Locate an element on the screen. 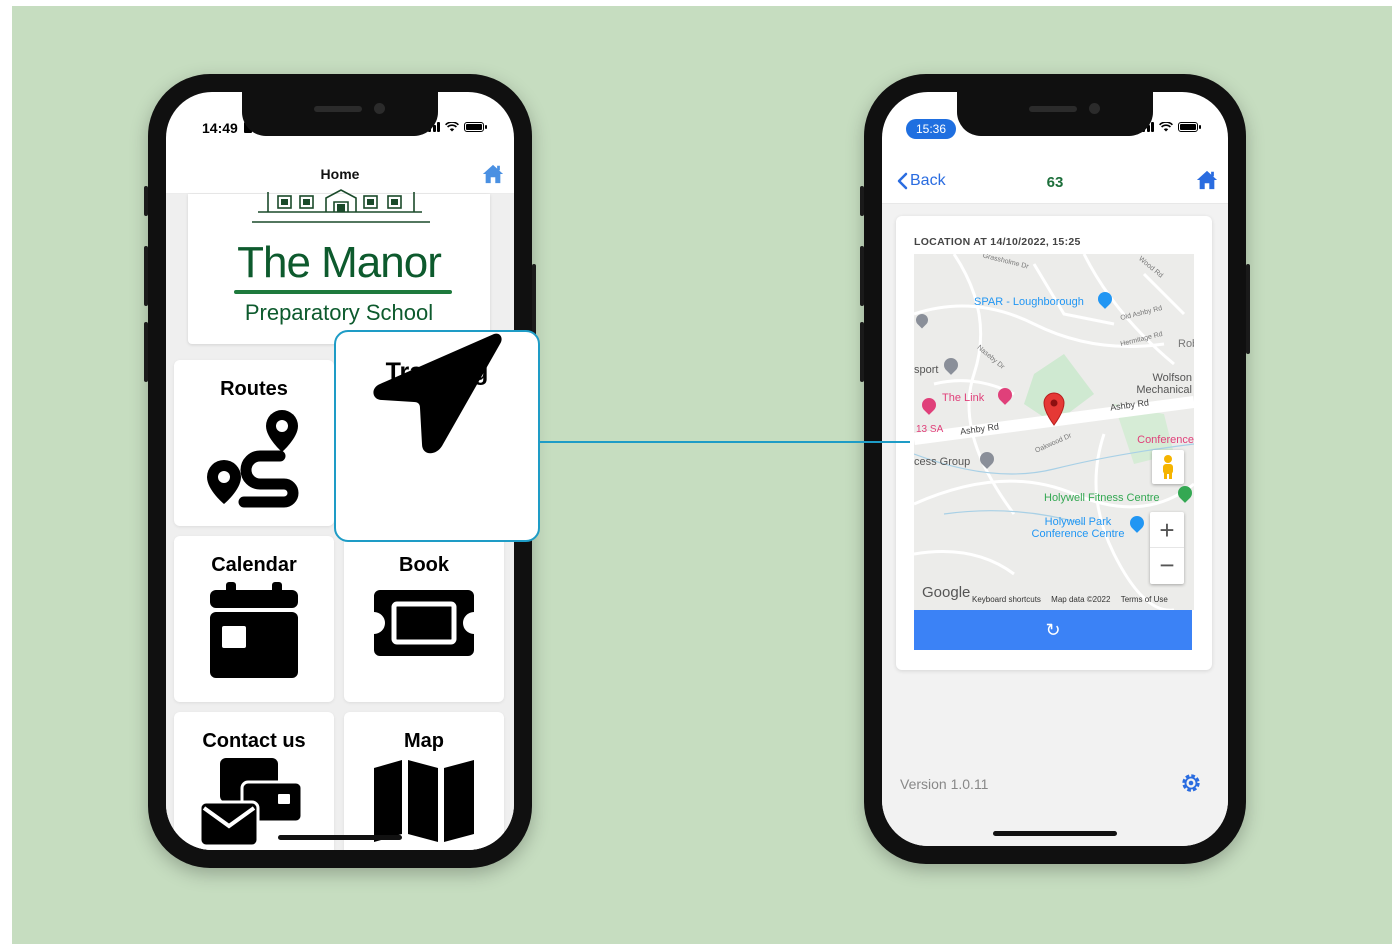  tile-label: Routes is located at coordinates (254, 389).